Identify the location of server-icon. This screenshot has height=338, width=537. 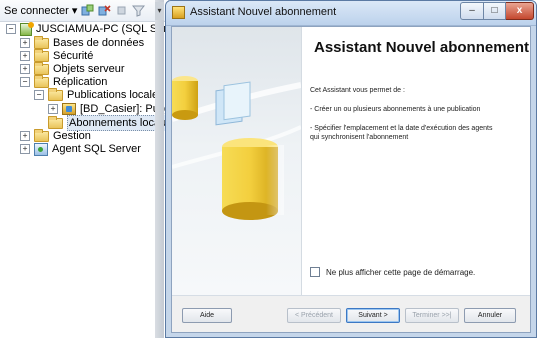
(27, 28).